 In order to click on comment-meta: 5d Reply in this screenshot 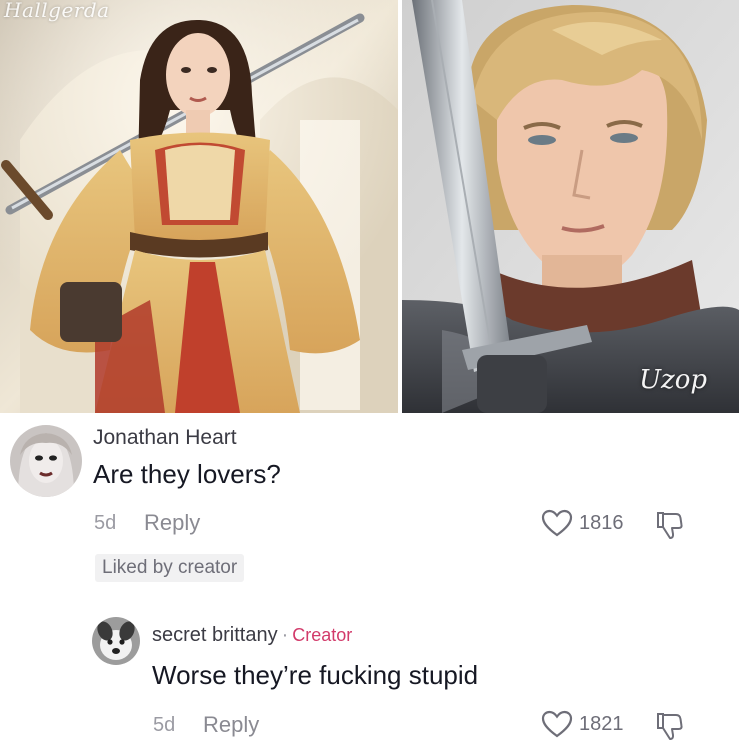, I will do `click(147, 523)`.